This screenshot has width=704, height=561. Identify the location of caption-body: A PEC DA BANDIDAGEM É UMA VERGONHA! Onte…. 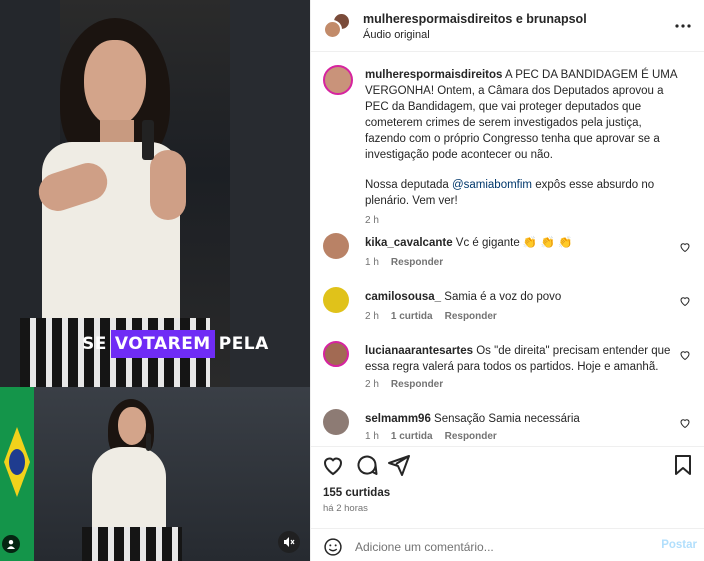
(521, 115).